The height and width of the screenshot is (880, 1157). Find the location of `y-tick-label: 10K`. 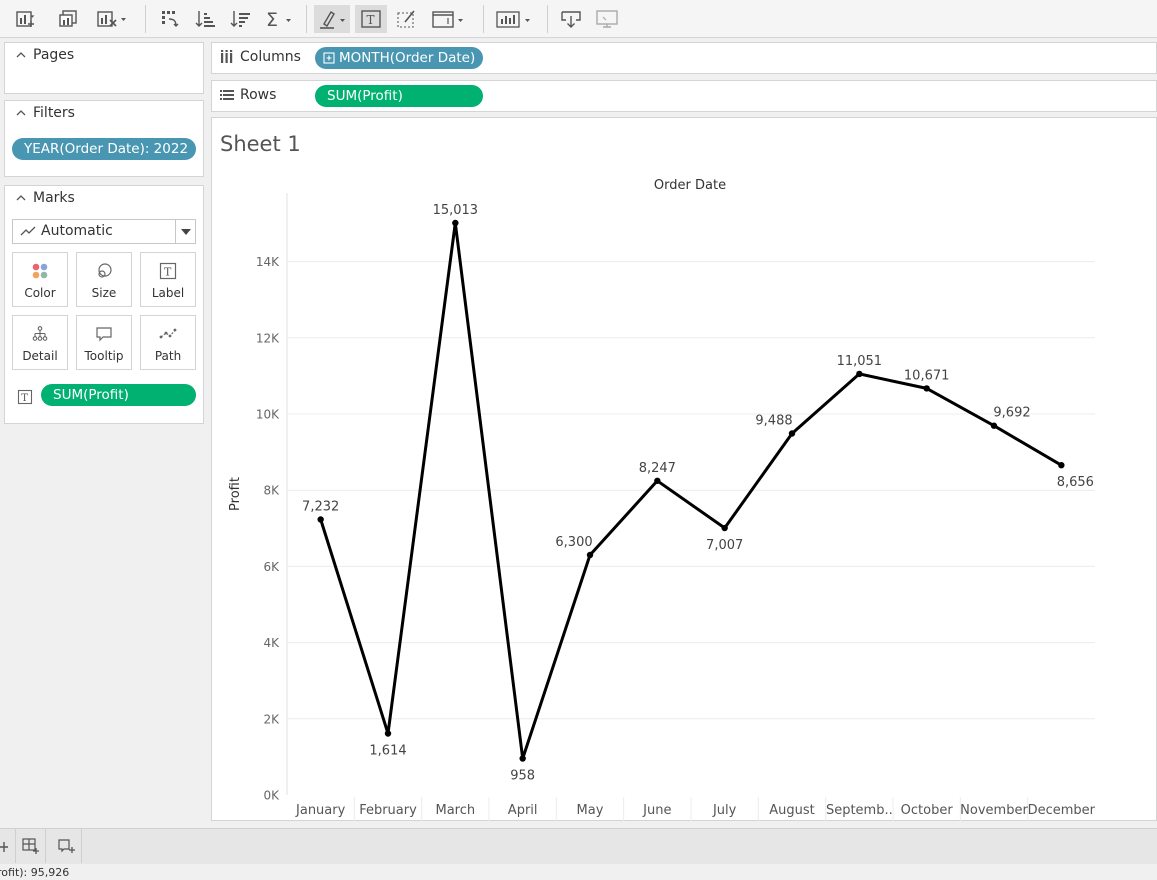

y-tick-label: 10K is located at coordinates (268, 414).